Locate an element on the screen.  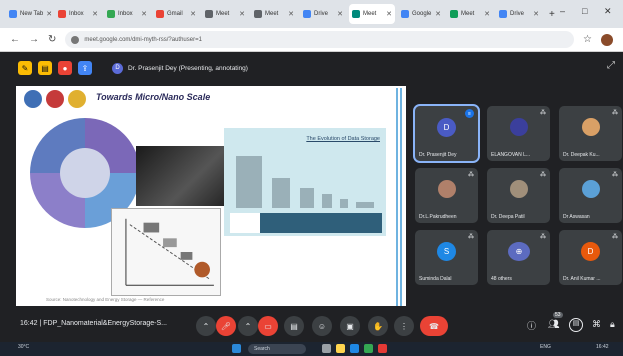
taskview-icon is located at coordinates (326, 348).